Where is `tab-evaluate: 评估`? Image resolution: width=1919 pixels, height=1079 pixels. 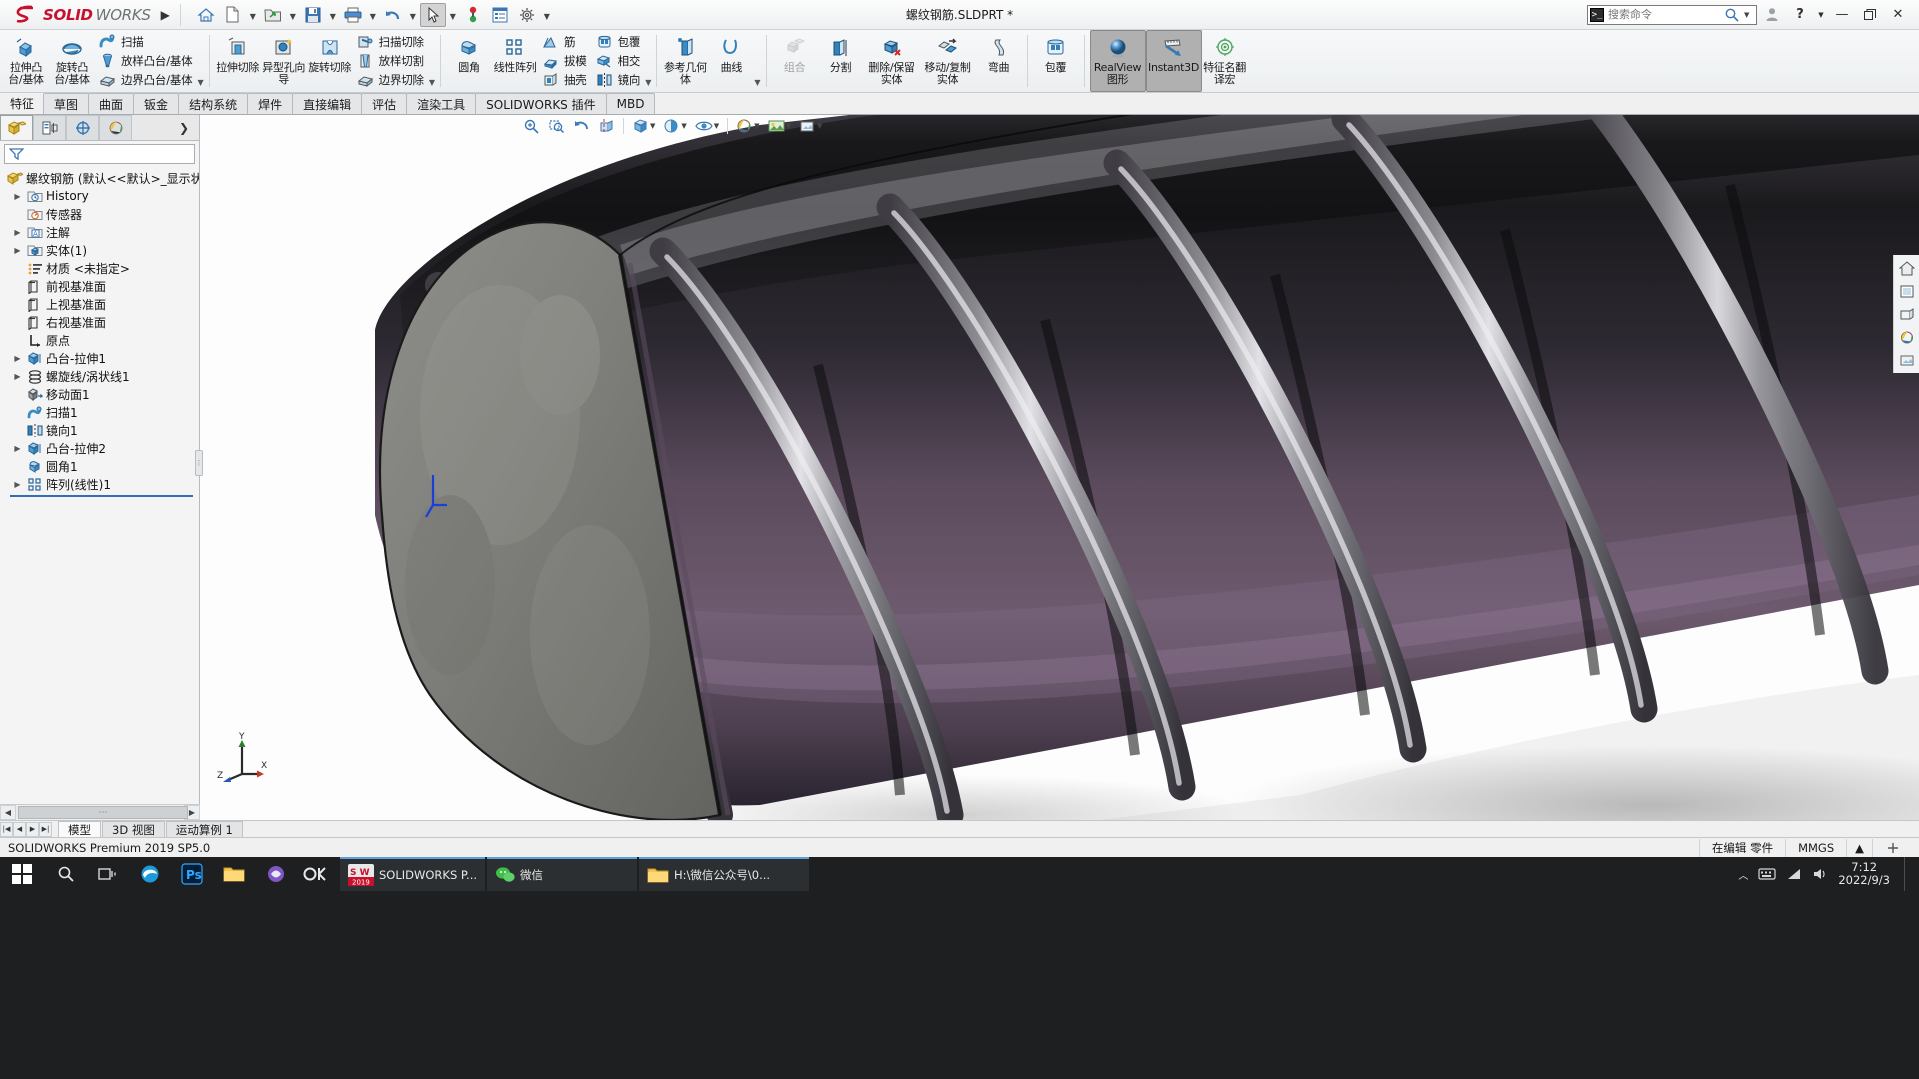
tab-evaluate: 评估 is located at coordinates (384, 103).